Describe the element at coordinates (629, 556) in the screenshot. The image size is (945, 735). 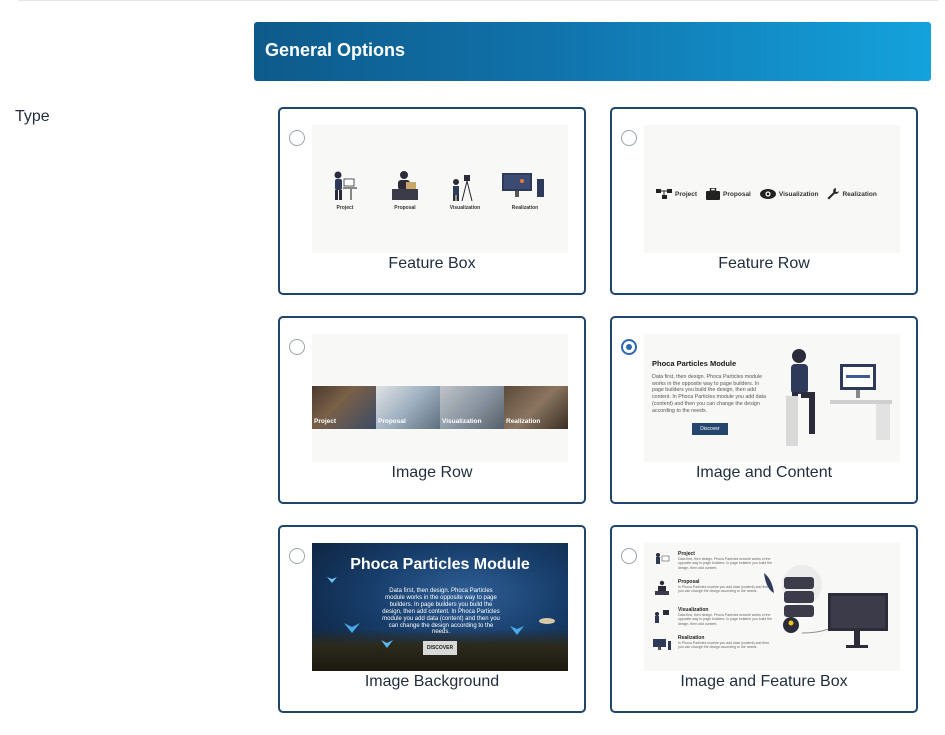
I see `radio-image-and-feature-box` at that location.